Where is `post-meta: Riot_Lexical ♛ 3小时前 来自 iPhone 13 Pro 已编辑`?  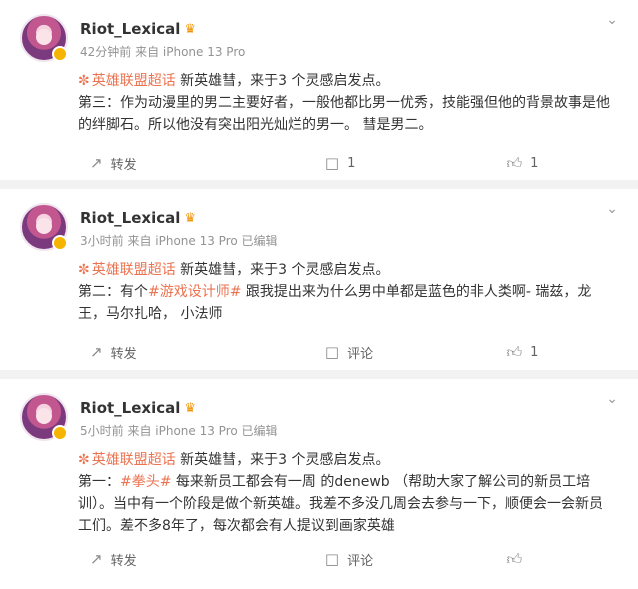
post-meta: Riot_Lexical ♛ 3小时前 来自 iPhone 13 Pro 已编辑 is located at coordinates (179, 225).